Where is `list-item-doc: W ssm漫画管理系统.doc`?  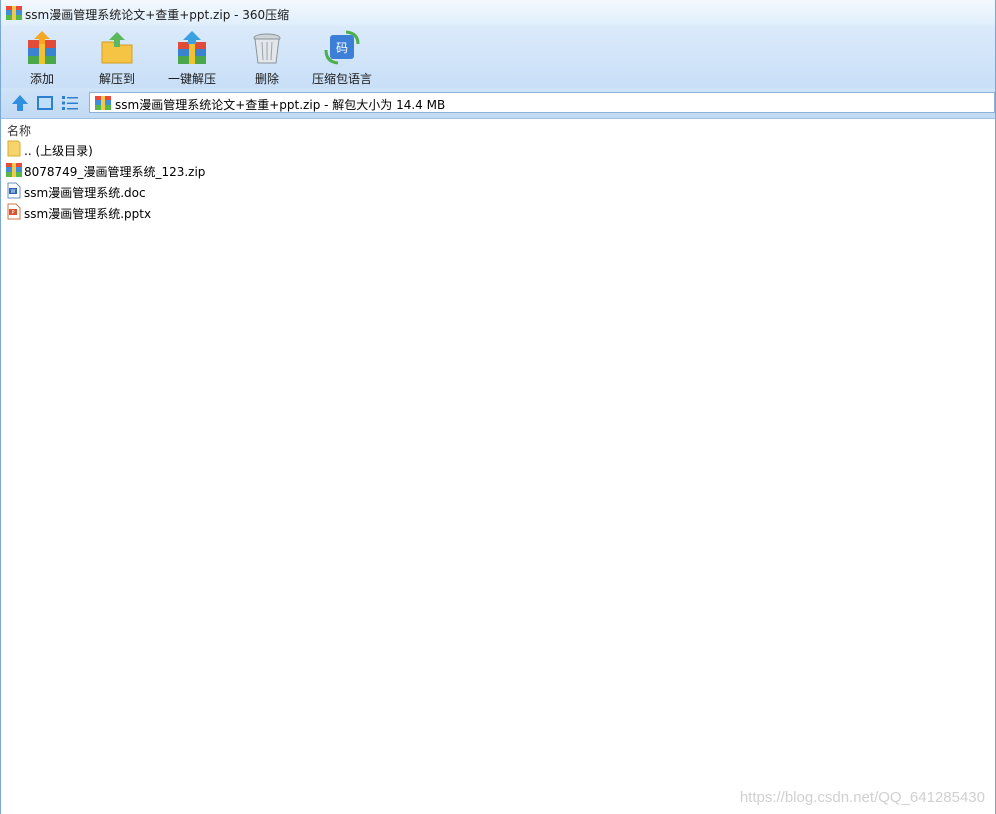
list-item-doc: W ssm漫画管理系统.doc is located at coordinates (498, 190).